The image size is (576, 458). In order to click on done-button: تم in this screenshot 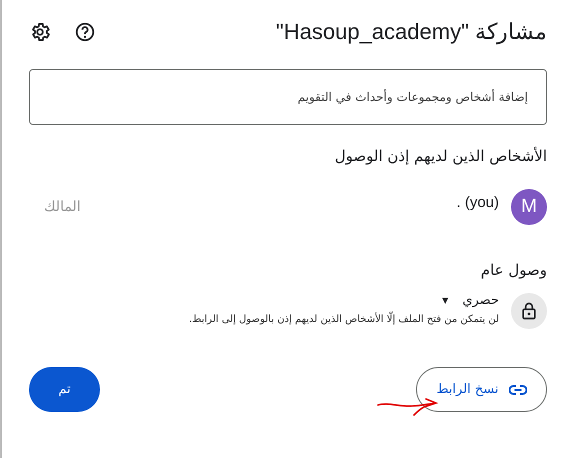, I will do `click(64, 389)`.